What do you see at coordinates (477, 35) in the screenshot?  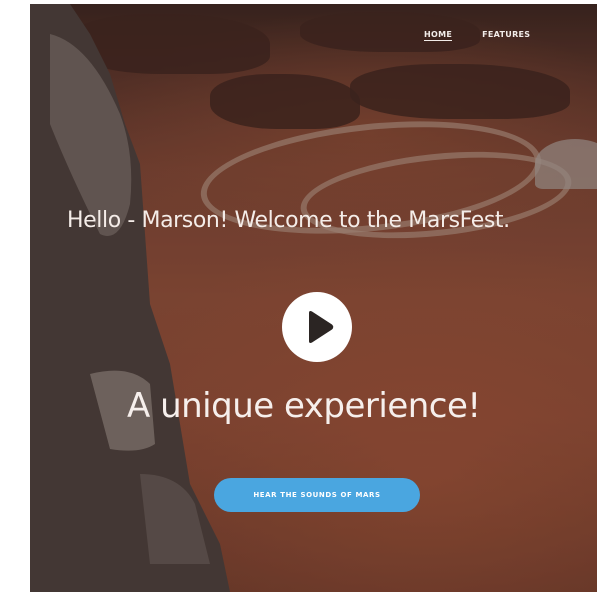 I see `top-navigation: HOME FEATURES` at bounding box center [477, 35].